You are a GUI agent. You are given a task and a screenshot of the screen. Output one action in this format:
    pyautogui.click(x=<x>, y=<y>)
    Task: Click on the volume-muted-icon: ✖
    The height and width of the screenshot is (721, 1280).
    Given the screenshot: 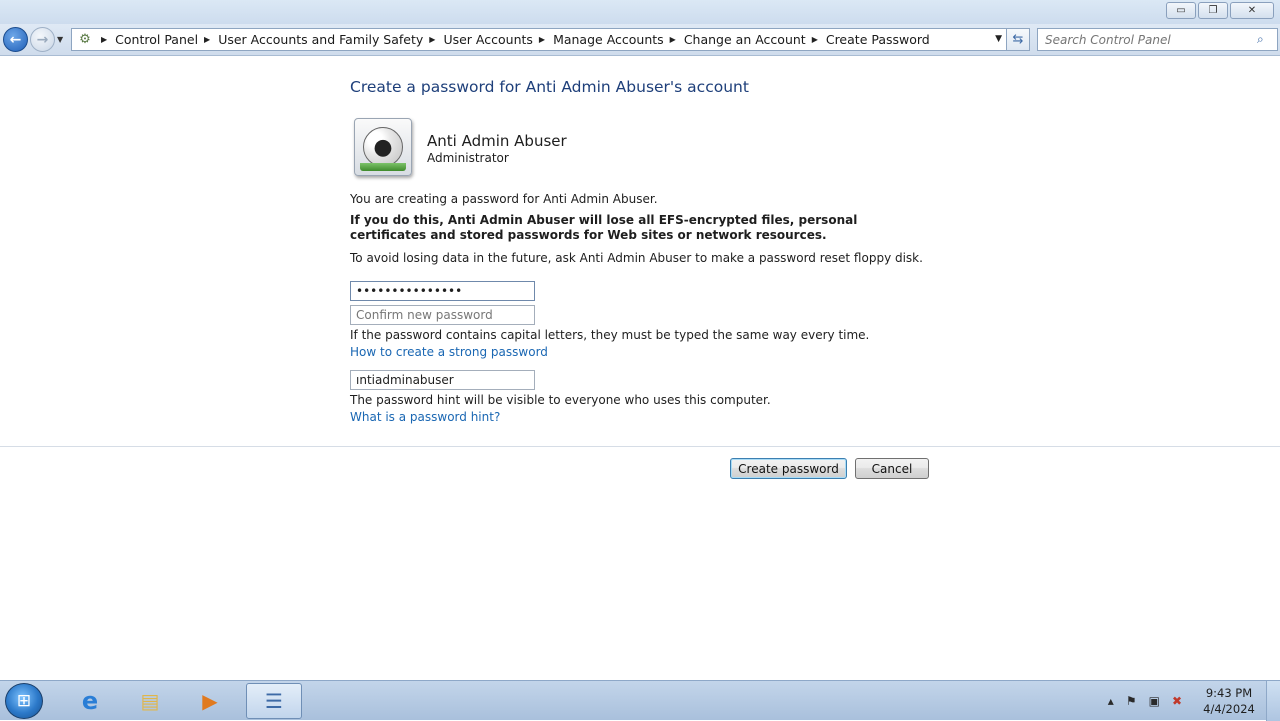 What is the action you would take?
    pyautogui.click(x=1177, y=701)
    